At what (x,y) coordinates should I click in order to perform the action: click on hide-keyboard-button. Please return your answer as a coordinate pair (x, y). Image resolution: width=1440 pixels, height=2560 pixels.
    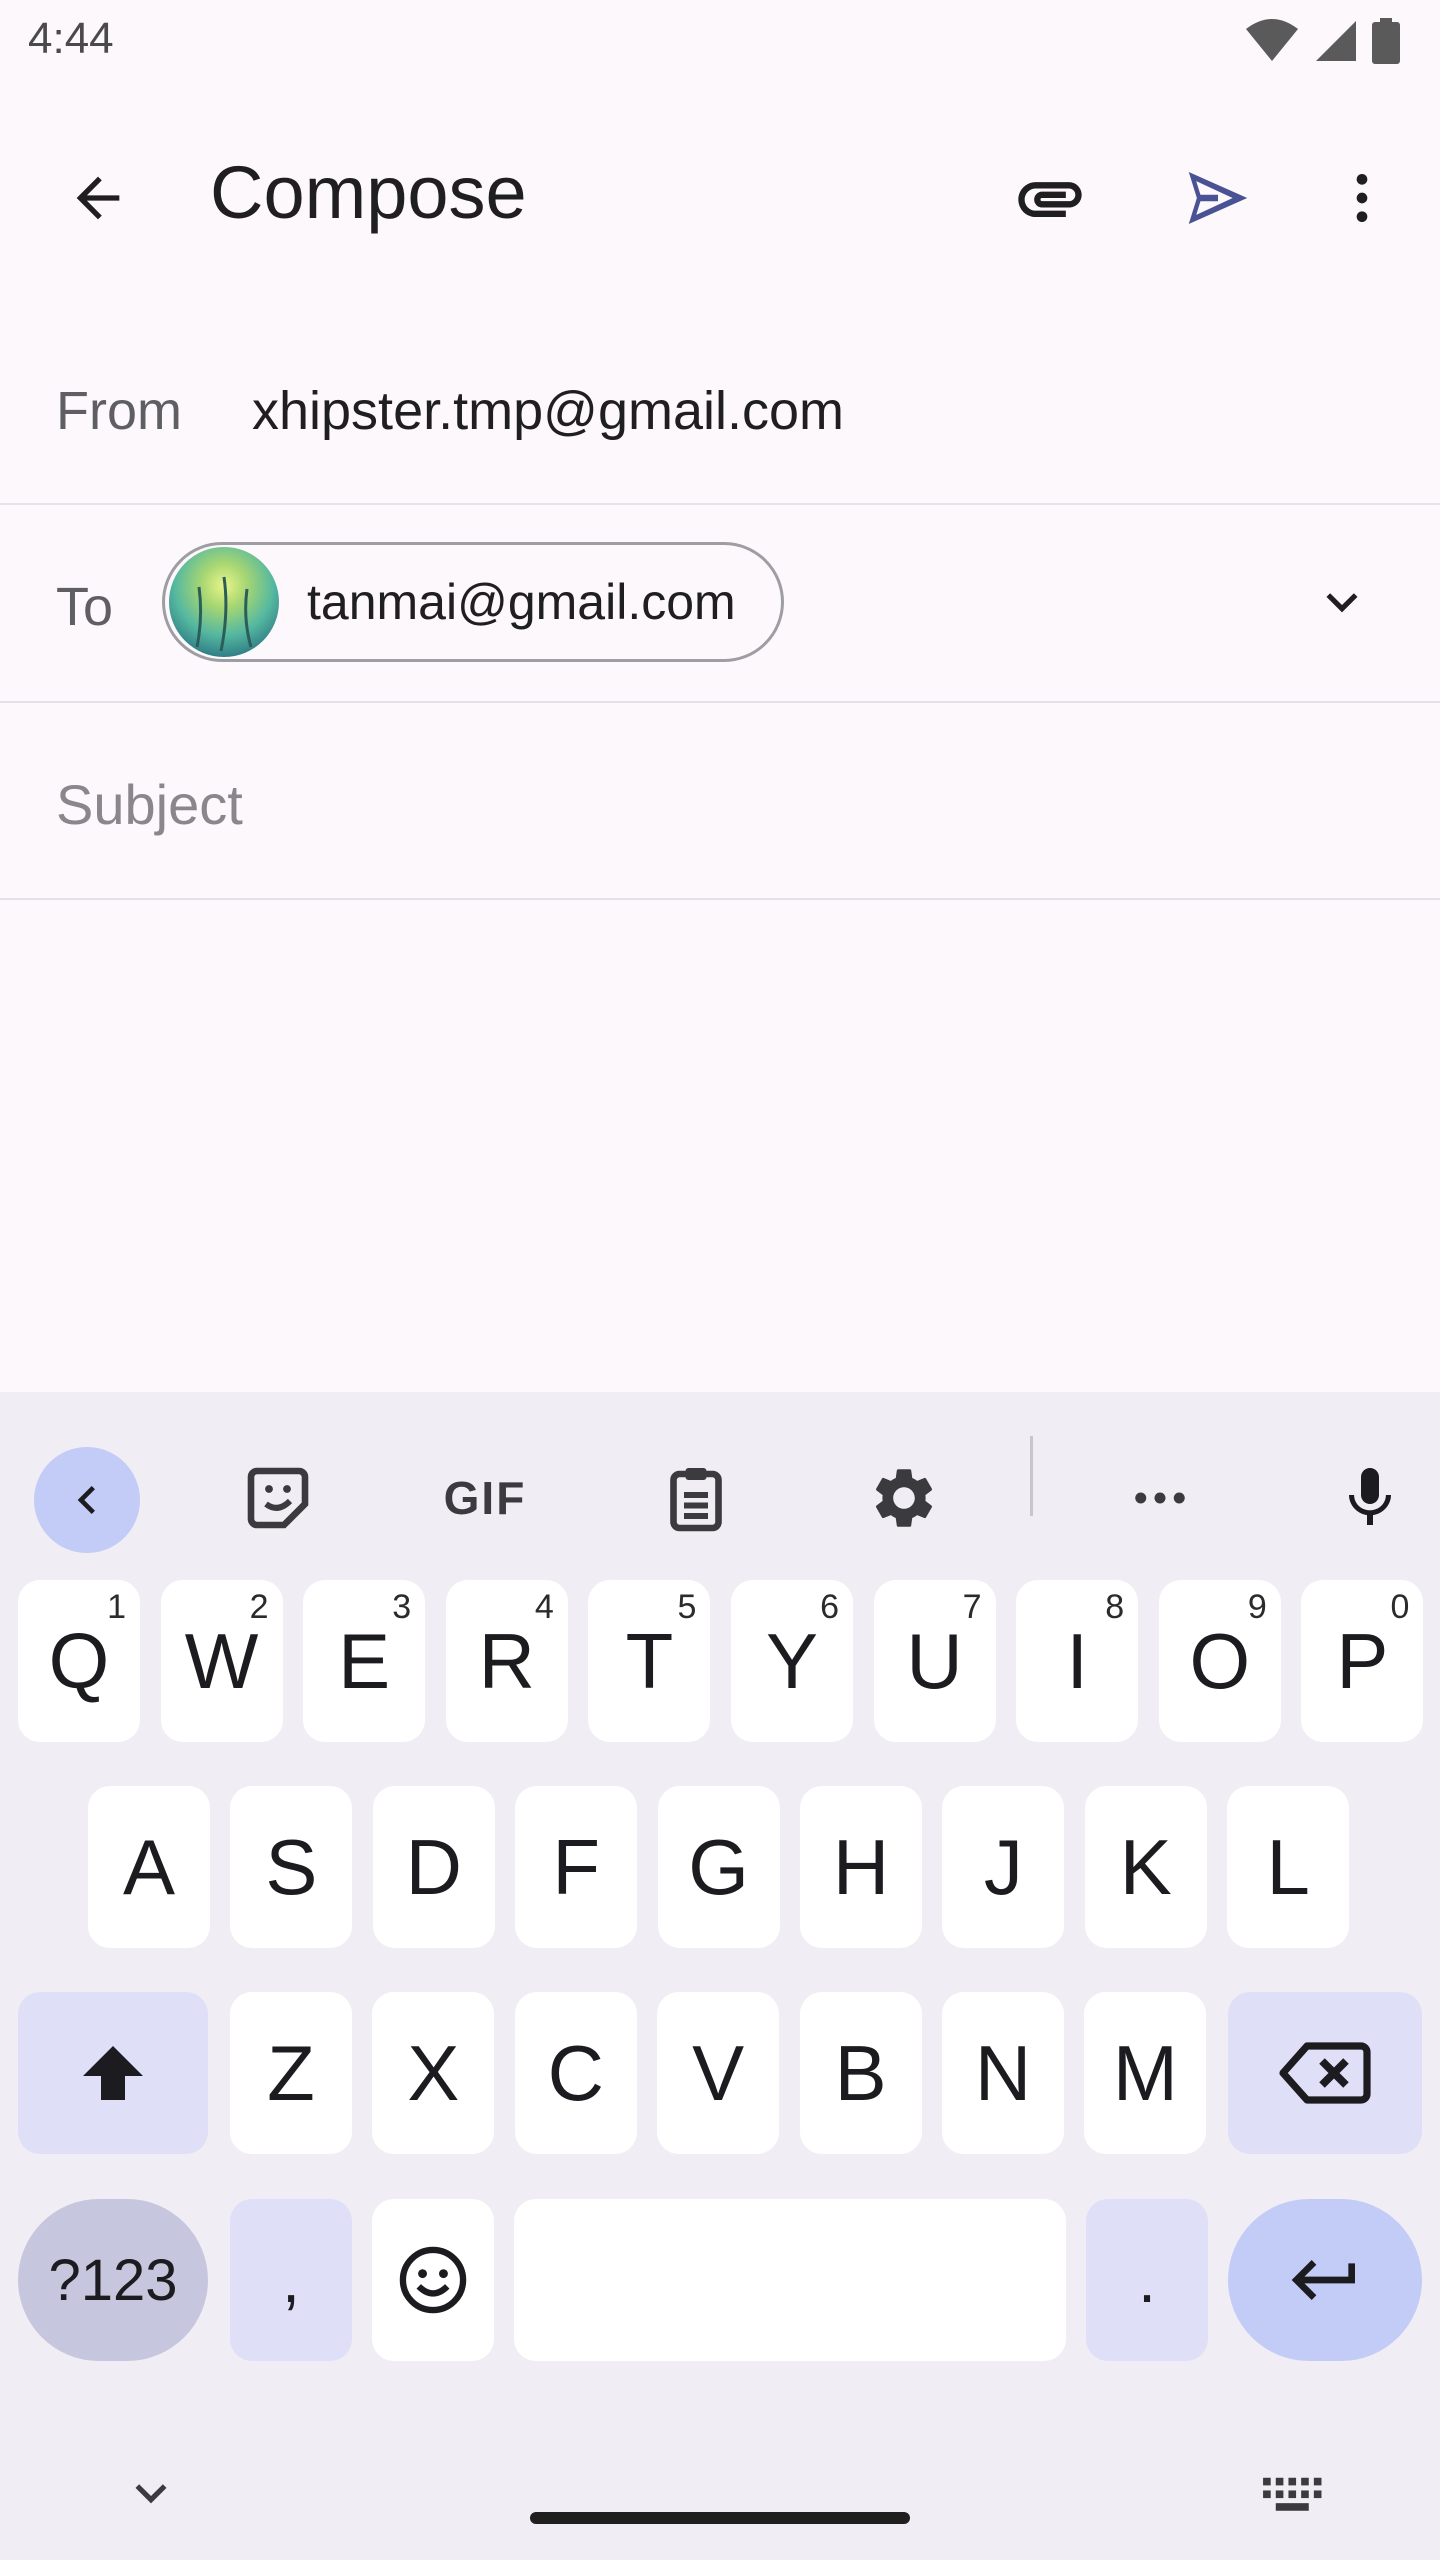
    Looking at the image, I should click on (151, 2493).